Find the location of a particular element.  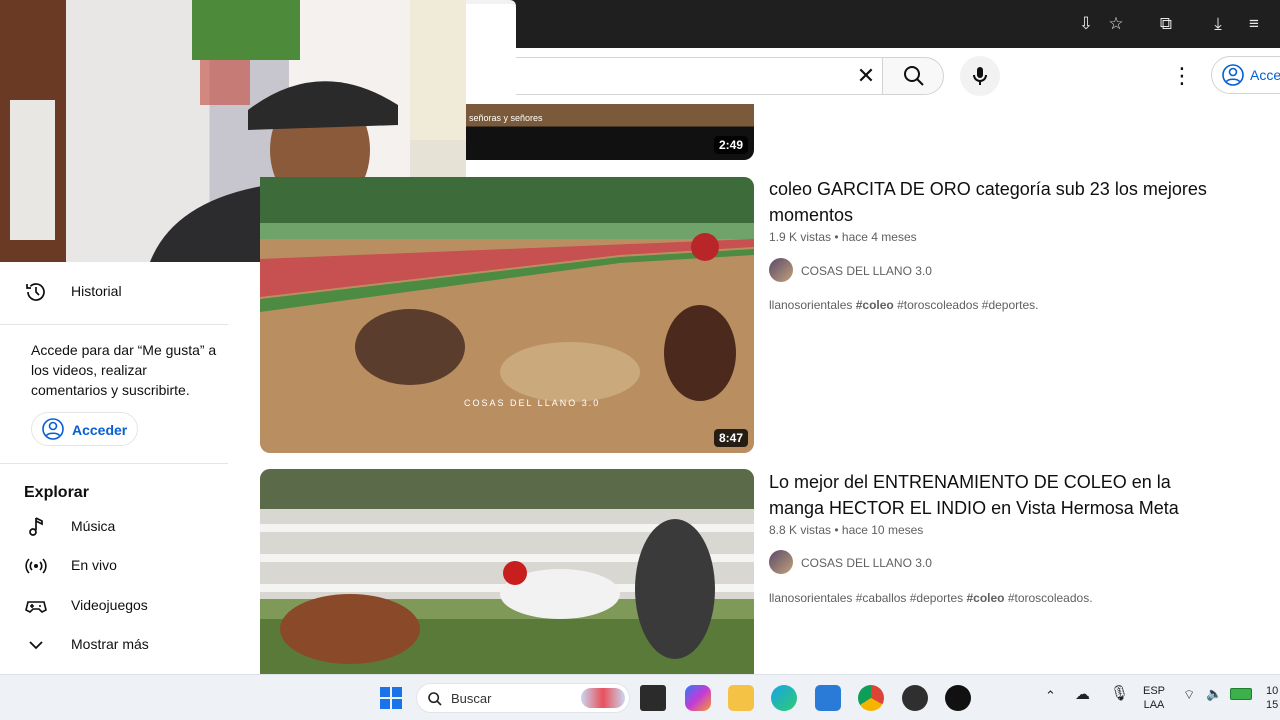

chevron-down-icon is located at coordinates (36, 645).